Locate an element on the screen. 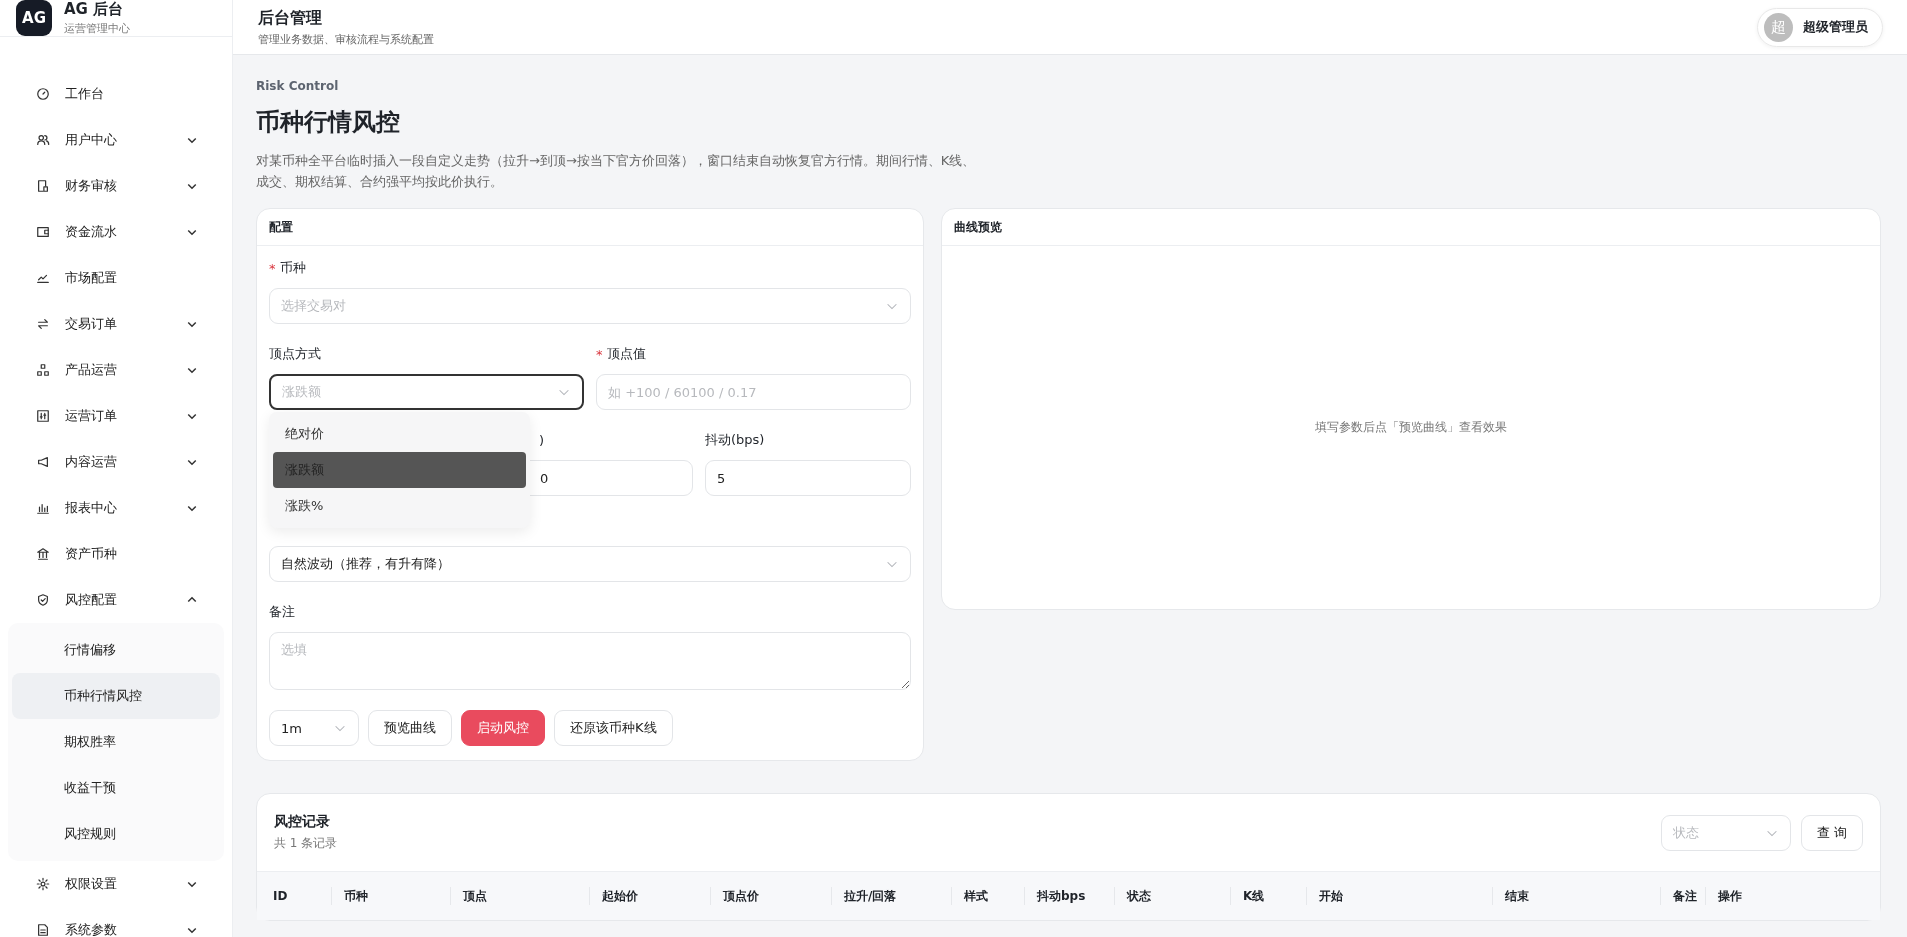 The height and width of the screenshot is (937, 1907). column-header: 顶点价 is located at coordinates (777, 896).